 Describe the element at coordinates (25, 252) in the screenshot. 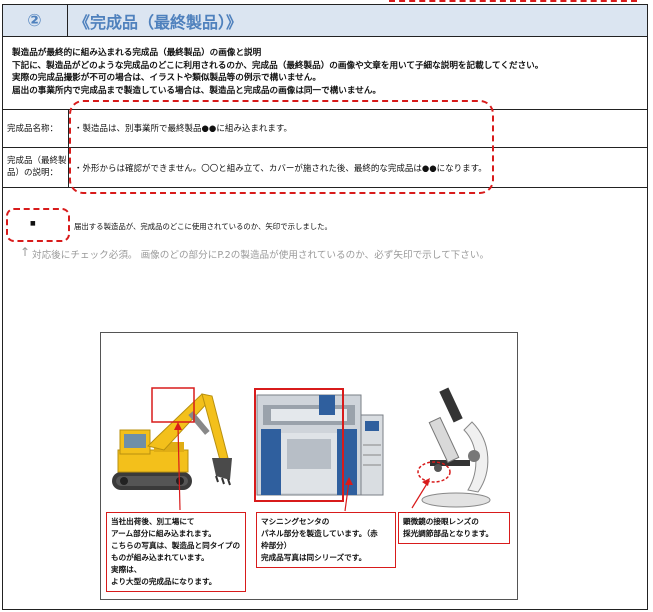

I see `up-arrow-icon: ↑` at that location.